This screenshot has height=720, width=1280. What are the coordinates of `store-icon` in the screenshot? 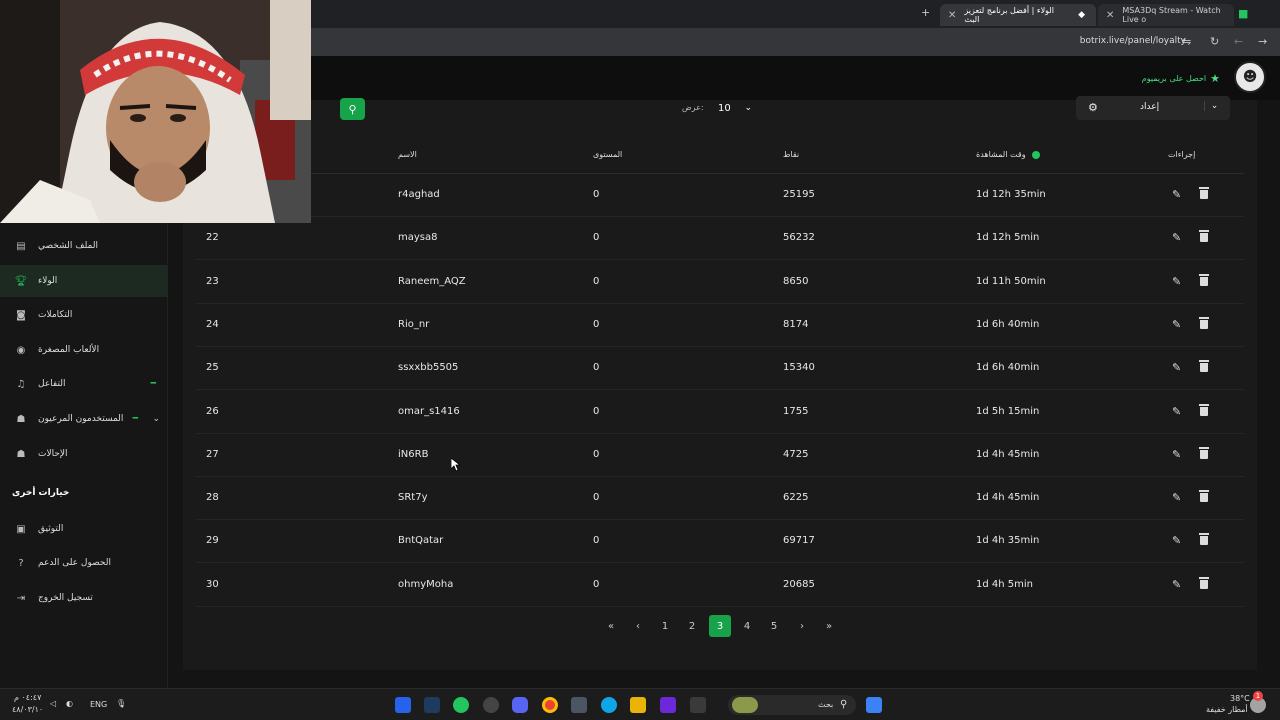 It's located at (579, 705).